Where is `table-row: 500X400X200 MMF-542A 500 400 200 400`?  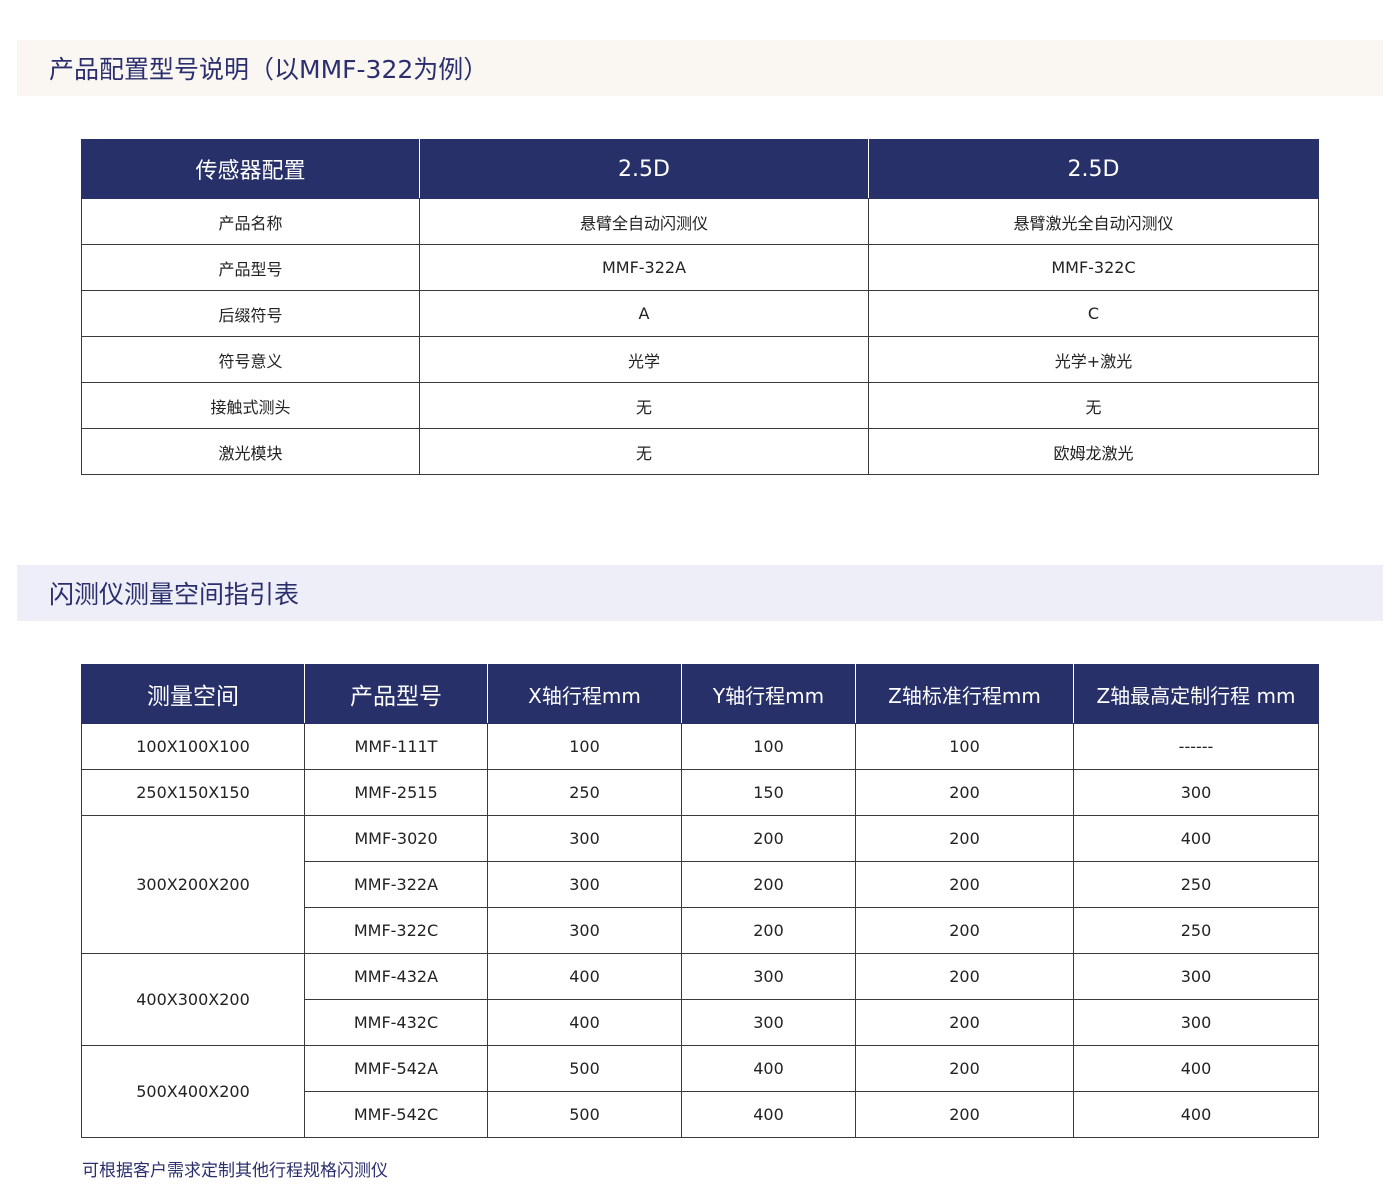 table-row: 500X400X200 MMF-542A 500 400 200 400 is located at coordinates (700, 1091).